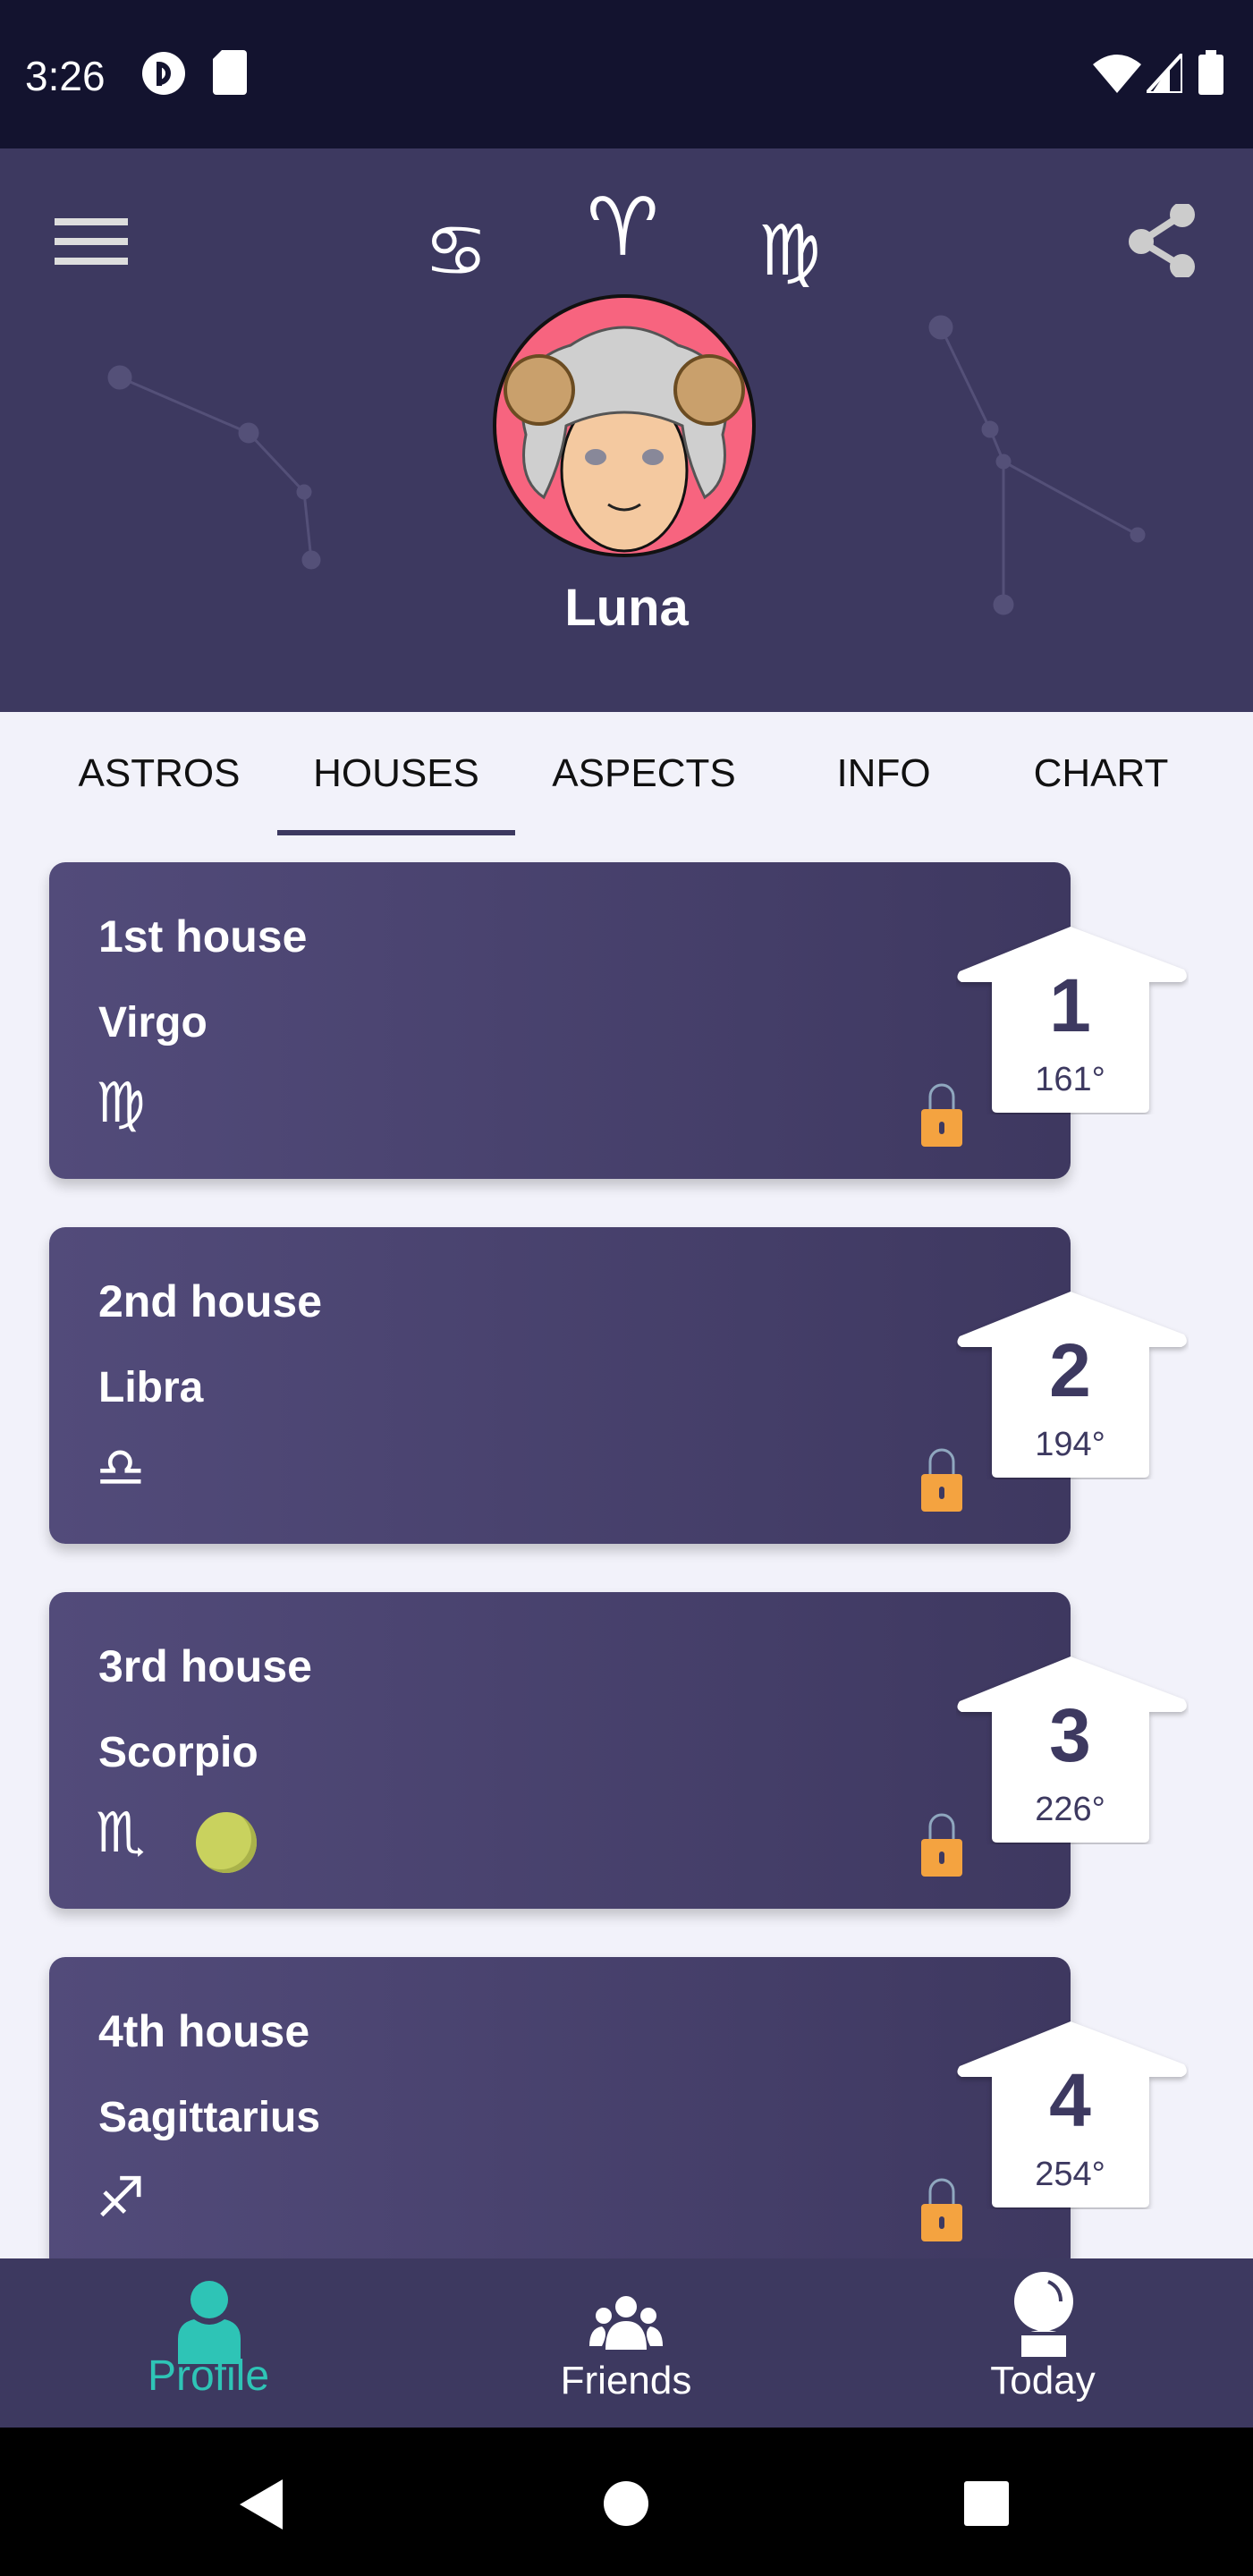  What do you see at coordinates (203, 936) in the screenshot?
I see `house-title: 1st house` at bounding box center [203, 936].